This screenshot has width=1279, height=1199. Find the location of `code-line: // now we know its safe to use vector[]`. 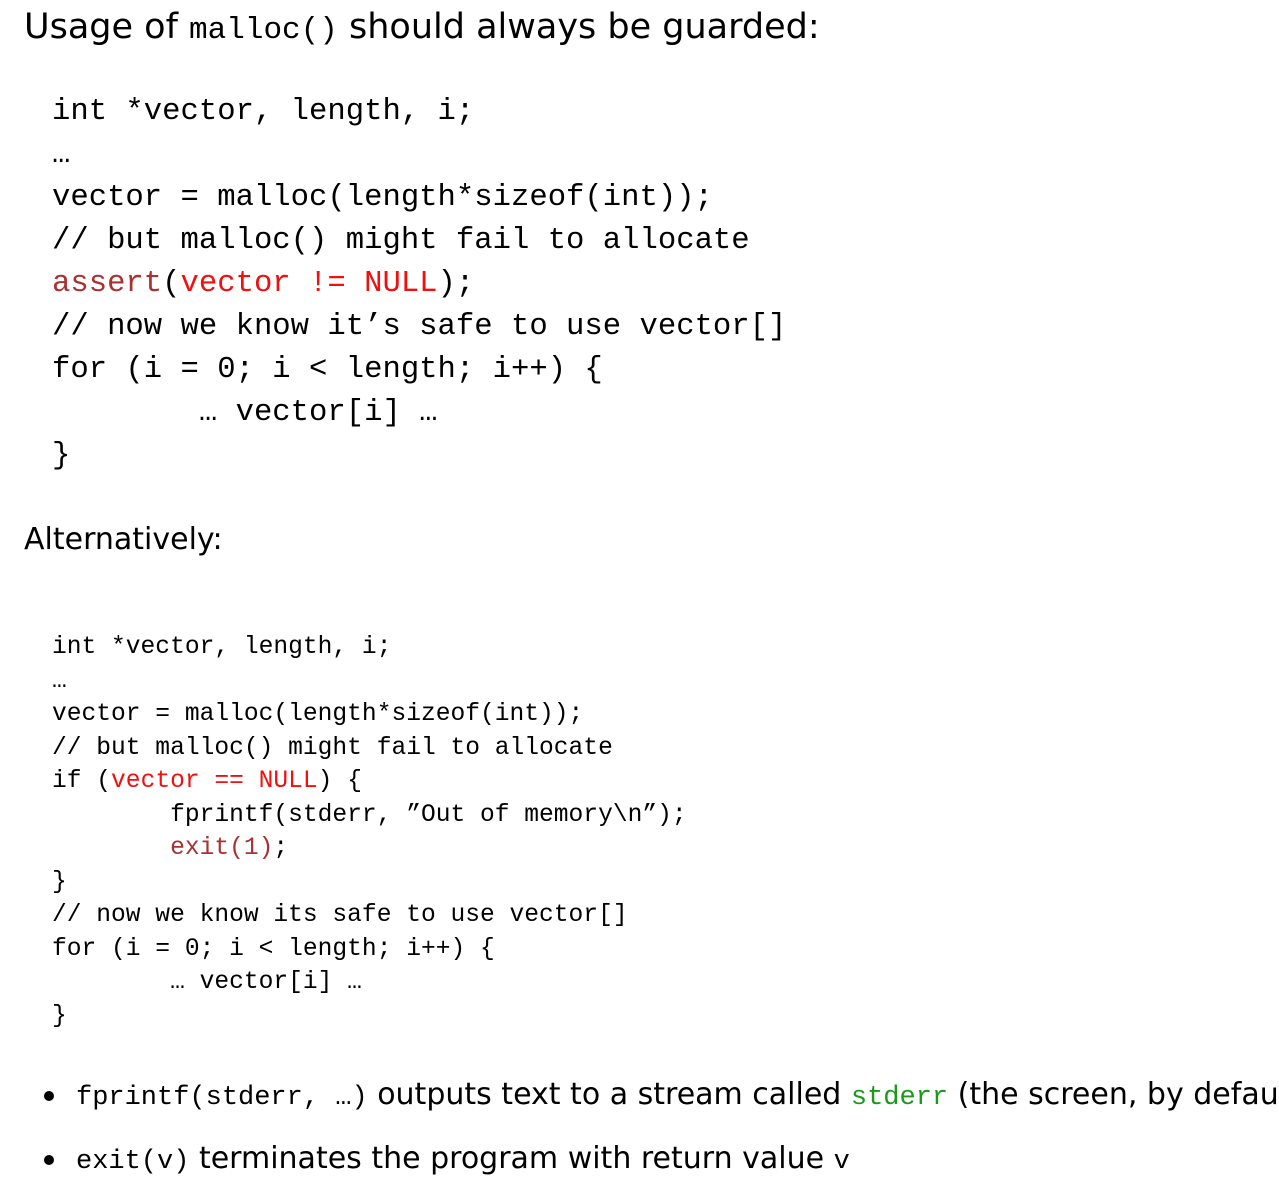

code-line: // now we know its safe to use vector[] is located at coordinates (369, 916).